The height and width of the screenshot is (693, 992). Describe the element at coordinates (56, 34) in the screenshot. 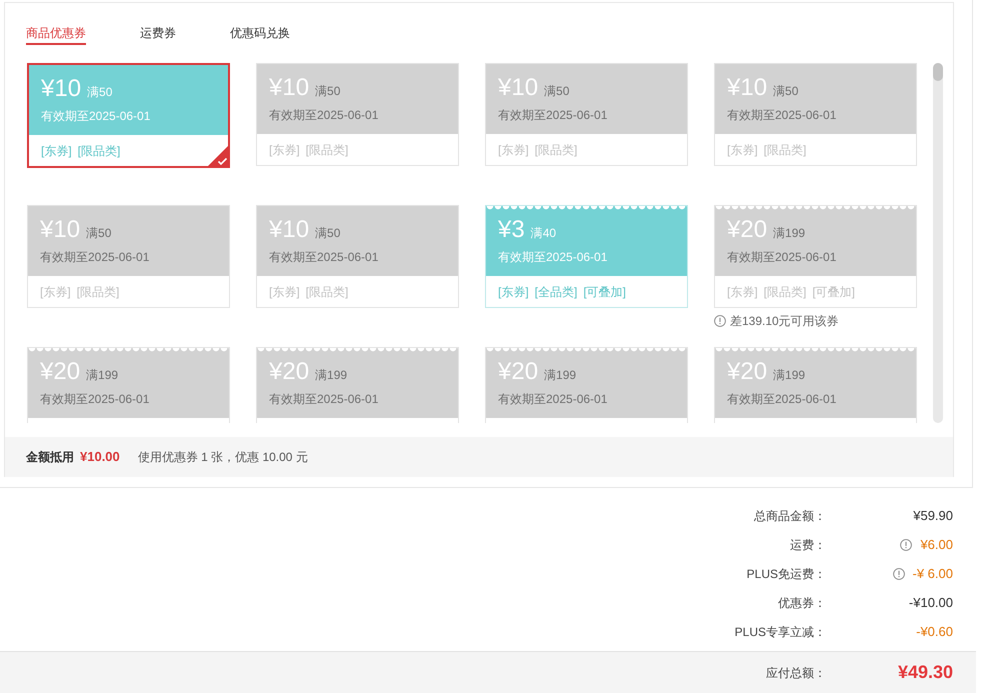

I see `coupon-tab: 商品优惠券` at that location.